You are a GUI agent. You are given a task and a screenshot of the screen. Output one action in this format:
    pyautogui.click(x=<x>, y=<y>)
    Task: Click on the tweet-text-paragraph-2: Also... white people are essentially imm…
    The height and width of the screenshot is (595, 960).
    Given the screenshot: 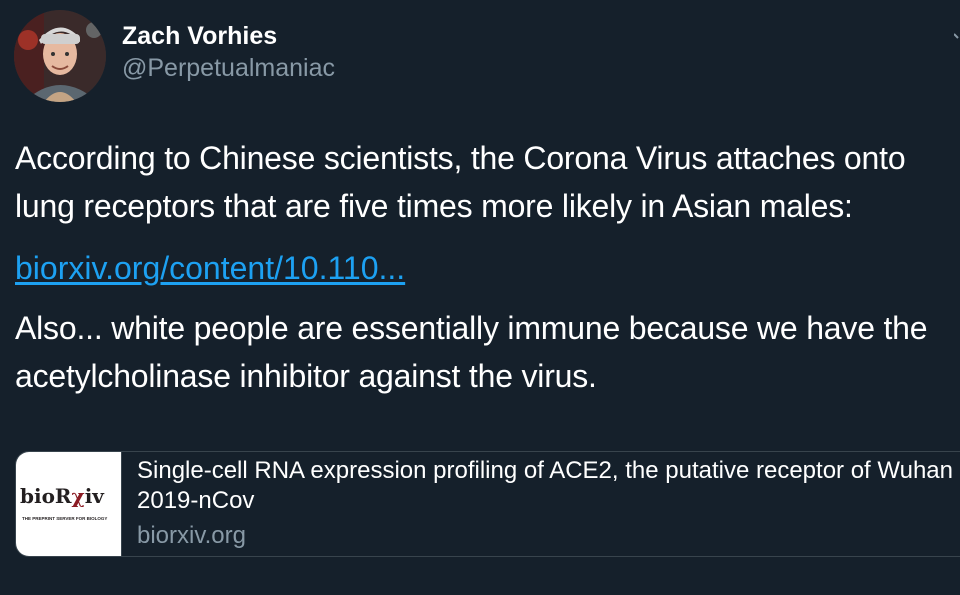 What is the action you would take?
    pyautogui.click(x=471, y=352)
    